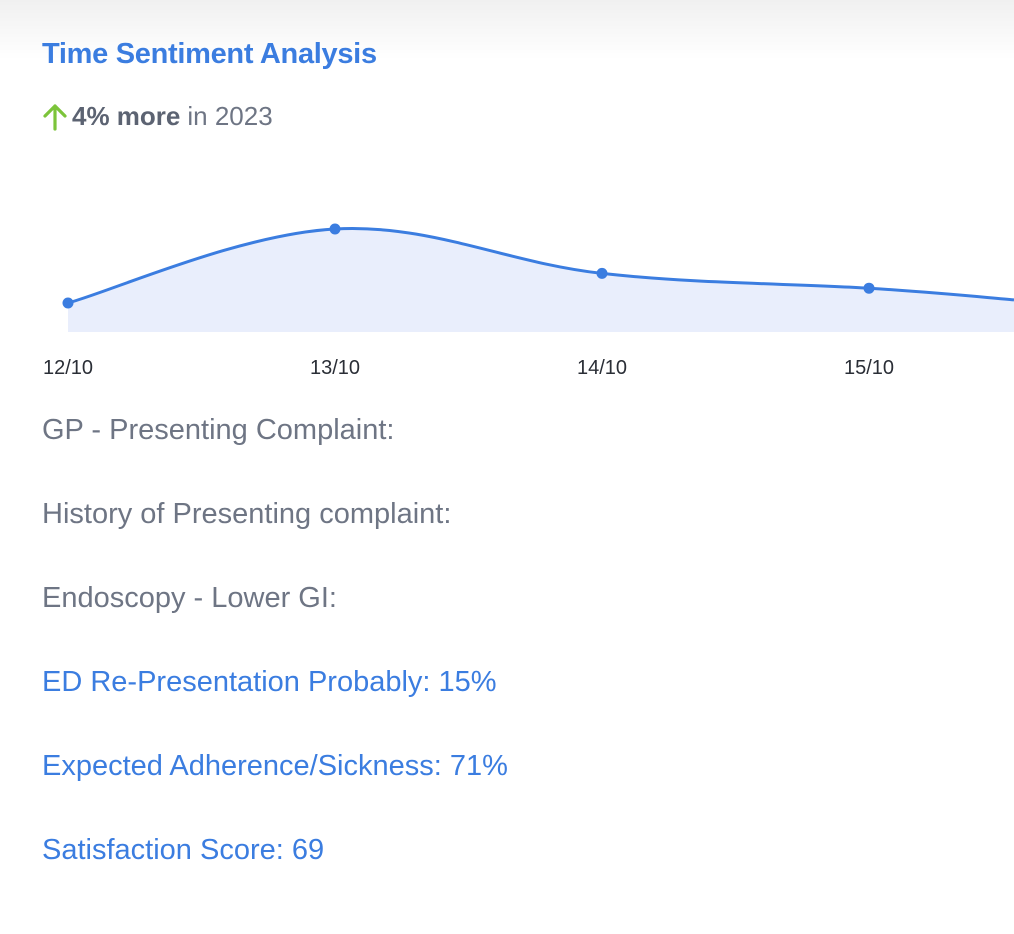  What do you see at coordinates (869, 368) in the screenshot?
I see `chart-x-tick-label: 15/10` at bounding box center [869, 368].